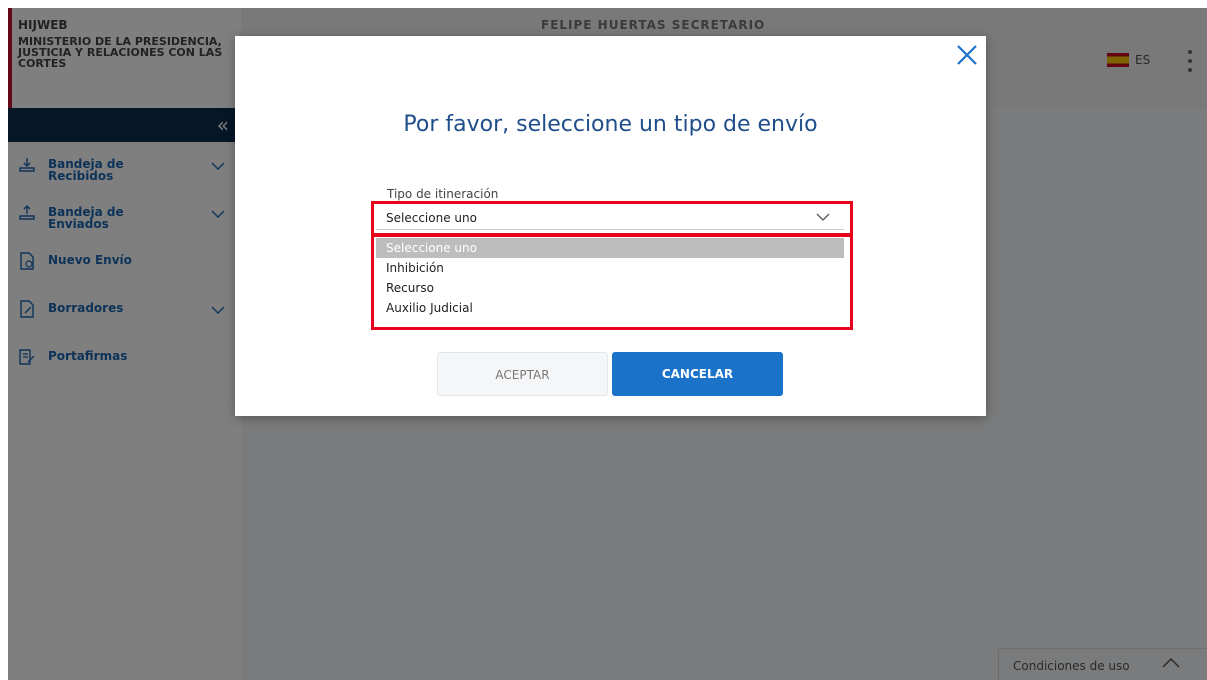 The height and width of the screenshot is (680, 1207). I want to click on select-option: Recurso, so click(610, 288).